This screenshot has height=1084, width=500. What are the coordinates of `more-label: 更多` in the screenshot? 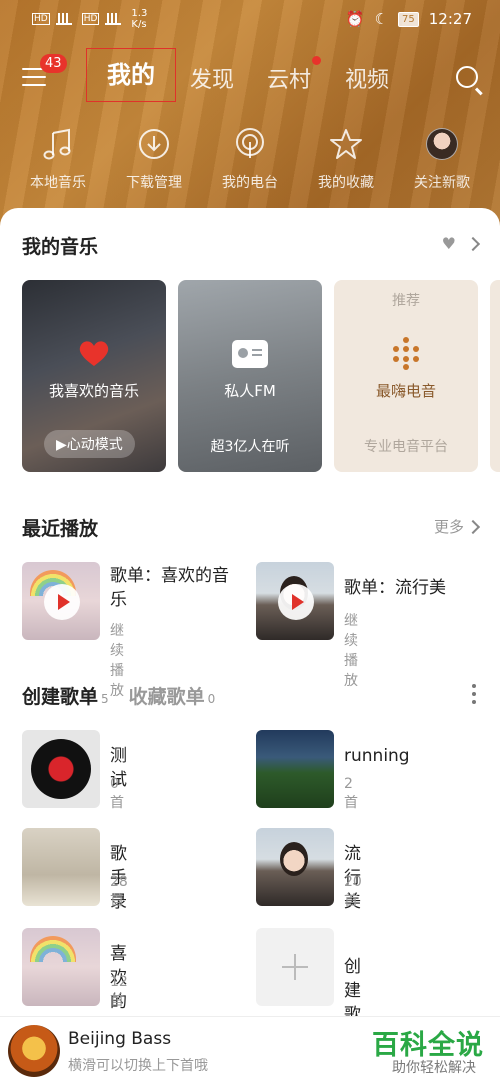 It's located at (448, 527).